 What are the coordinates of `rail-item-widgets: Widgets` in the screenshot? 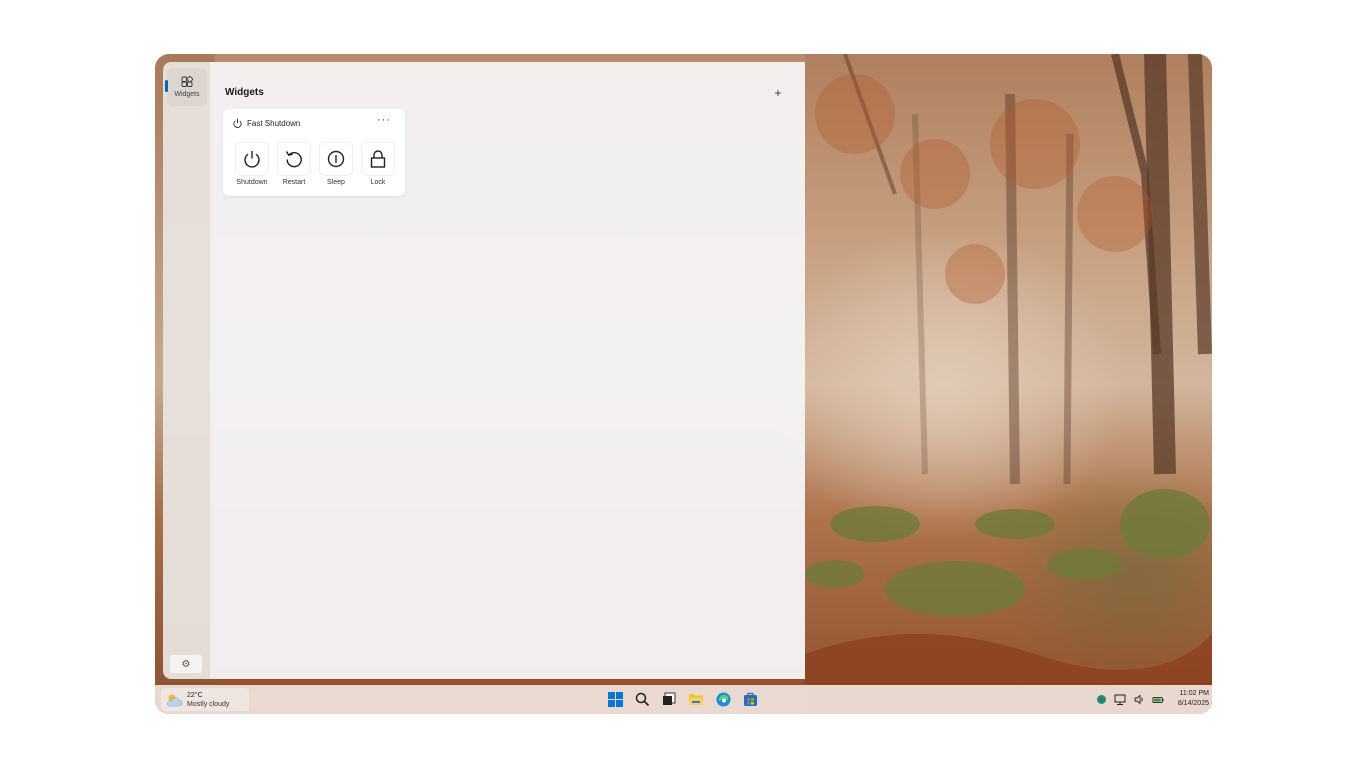 It's located at (186, 87).